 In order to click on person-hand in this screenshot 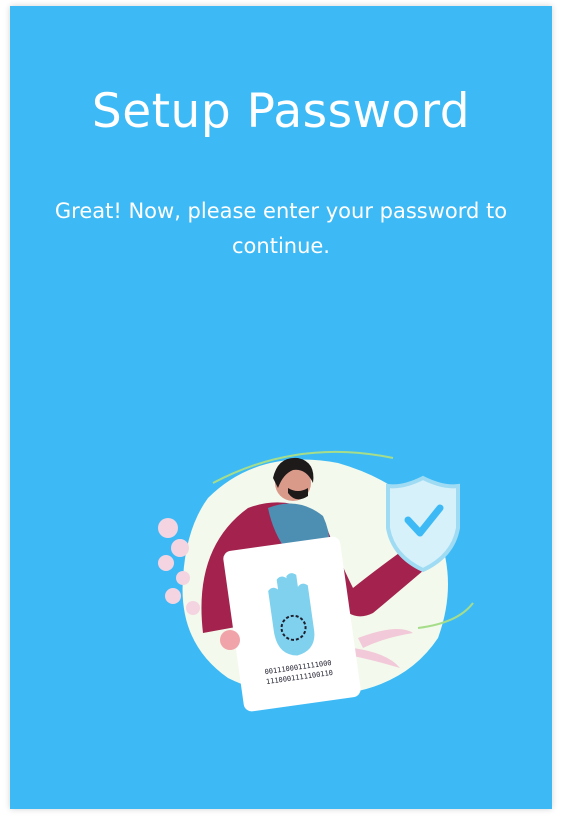, I will do `click(230, 640)`.